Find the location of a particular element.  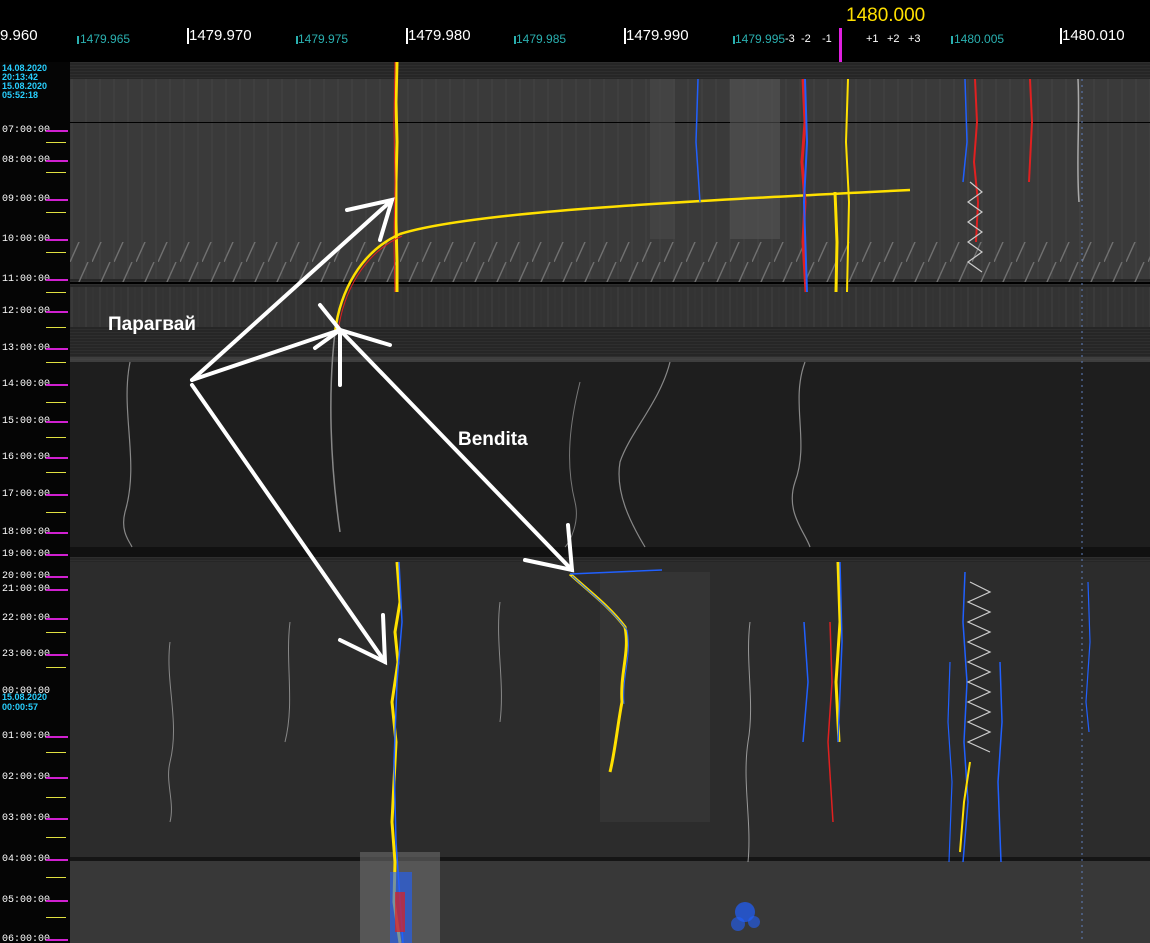

annotation-bendita: Bendita is located at coordinates (493, 439).